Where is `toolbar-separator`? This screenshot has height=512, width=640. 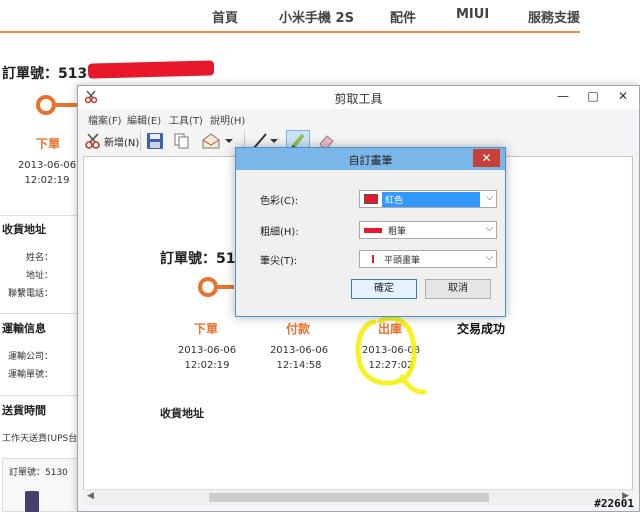 toolbar-separator is located at coordinates (140, 141).